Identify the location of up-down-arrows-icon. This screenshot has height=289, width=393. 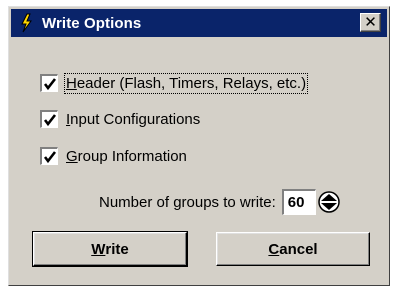
(329, 202).